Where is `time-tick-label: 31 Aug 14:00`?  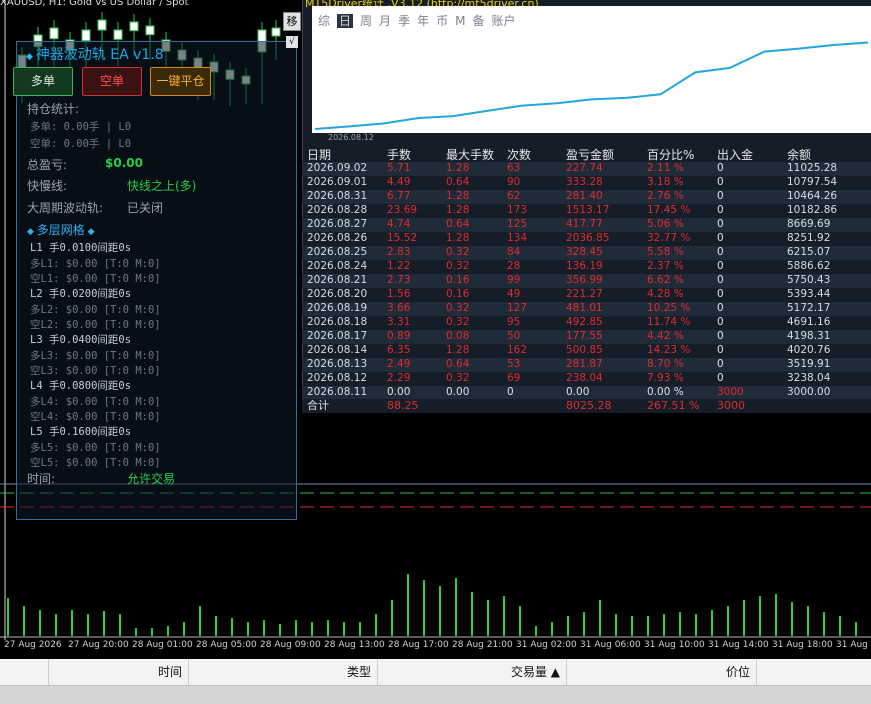 time-tick-label: 31 Aug 14:00 is located at coordinates (738, 645).